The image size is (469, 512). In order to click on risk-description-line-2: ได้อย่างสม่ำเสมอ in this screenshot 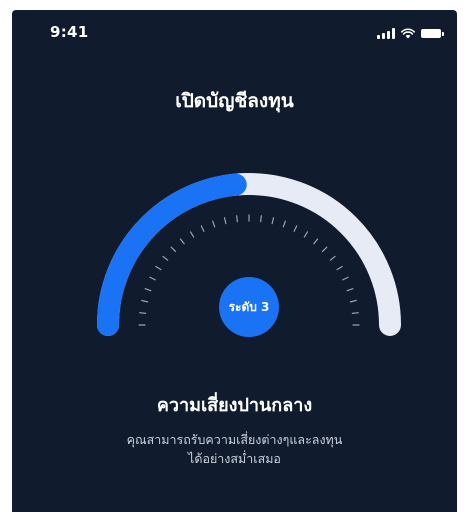, I will do `click(234, 458)`.